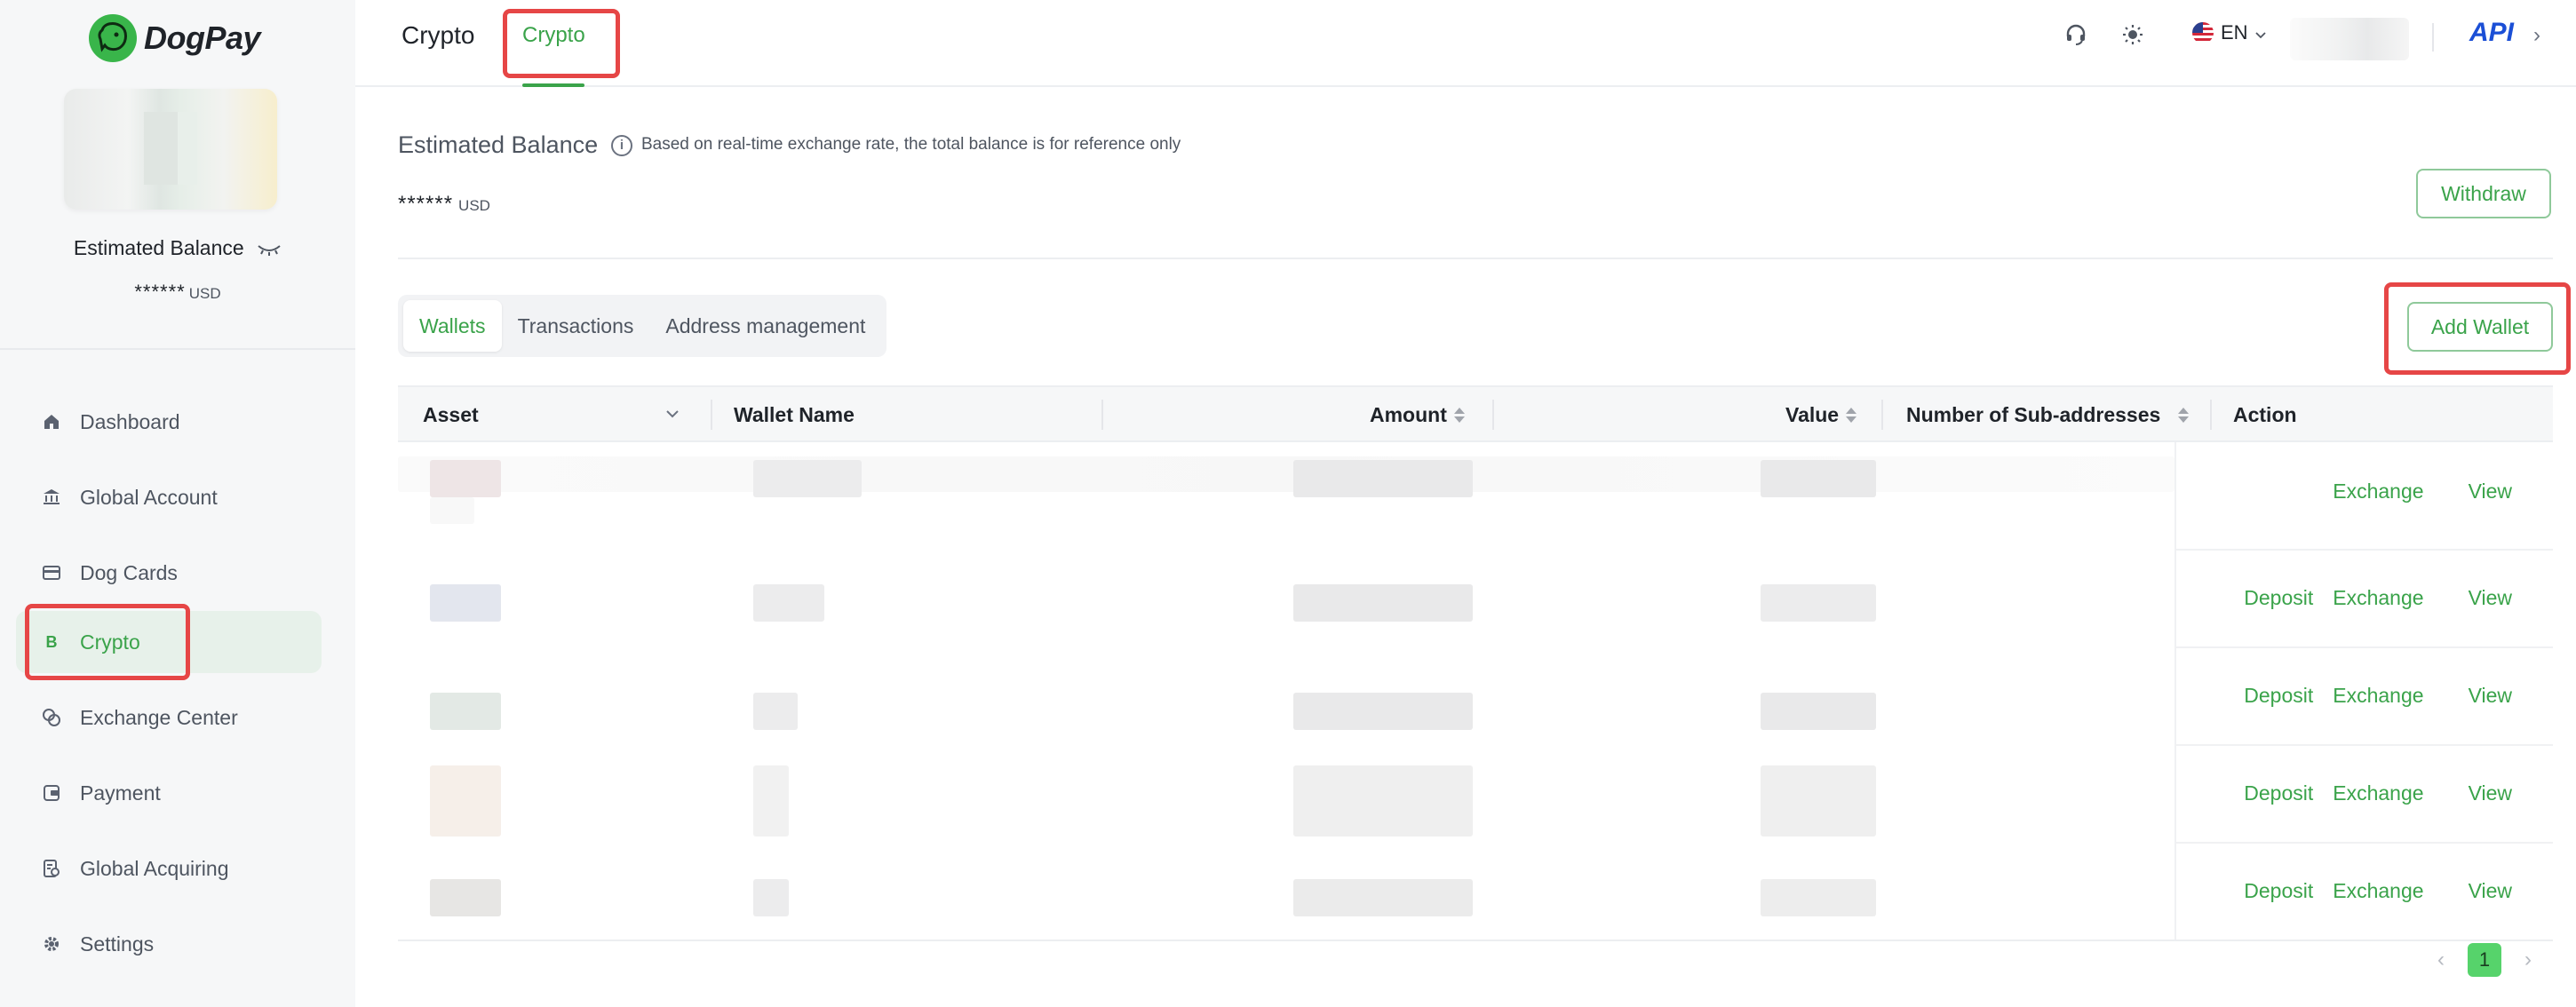 The image size is (2576, 1007). What do you see at coordinates (426, 204) in the screenshot?
I see `balance-masked: ******` at bounding box center [426, 204].